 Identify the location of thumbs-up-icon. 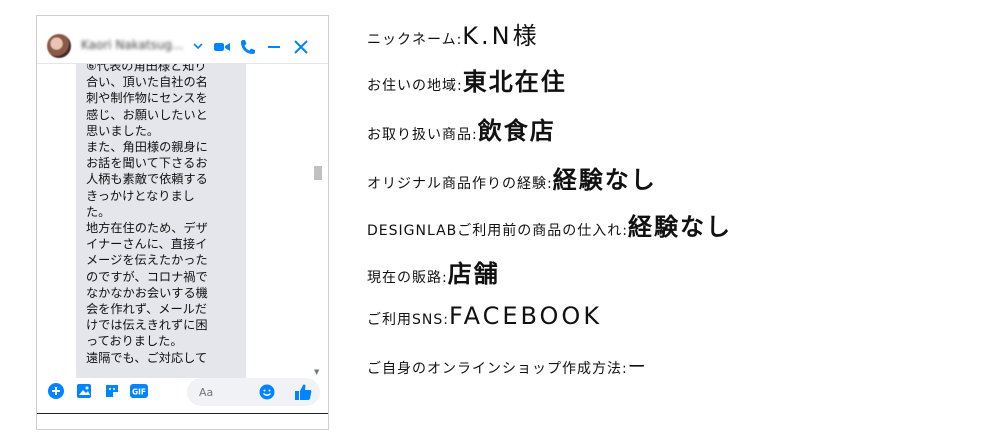
(303, 392).